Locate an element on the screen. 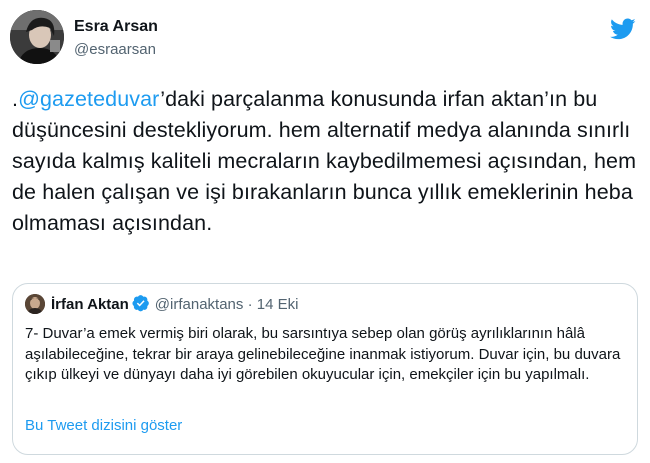 Image resolution: width=650 pixels, height=463 pixels. avatar-photo is located at coordinates (37, 37).